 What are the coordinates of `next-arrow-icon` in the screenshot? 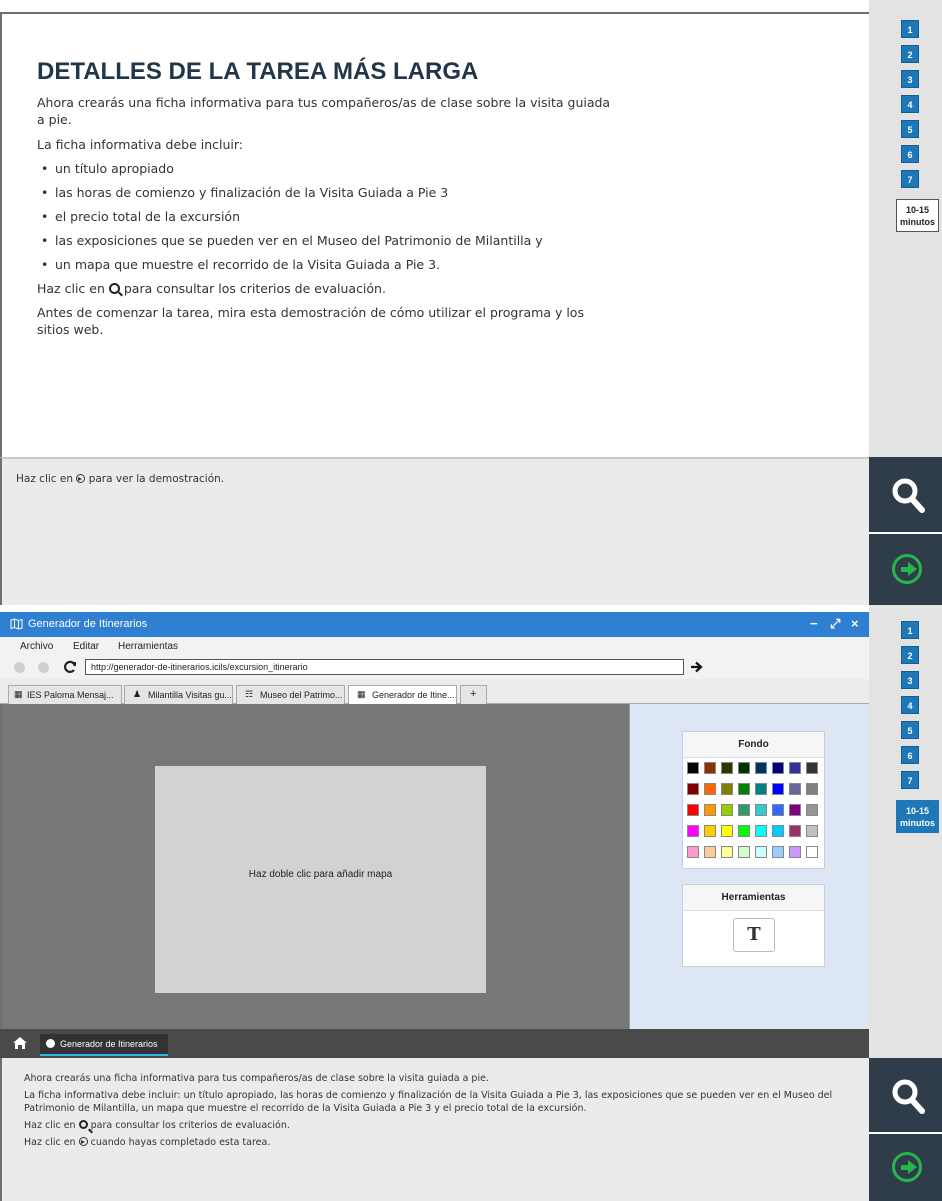 It's located at (907, 1167).